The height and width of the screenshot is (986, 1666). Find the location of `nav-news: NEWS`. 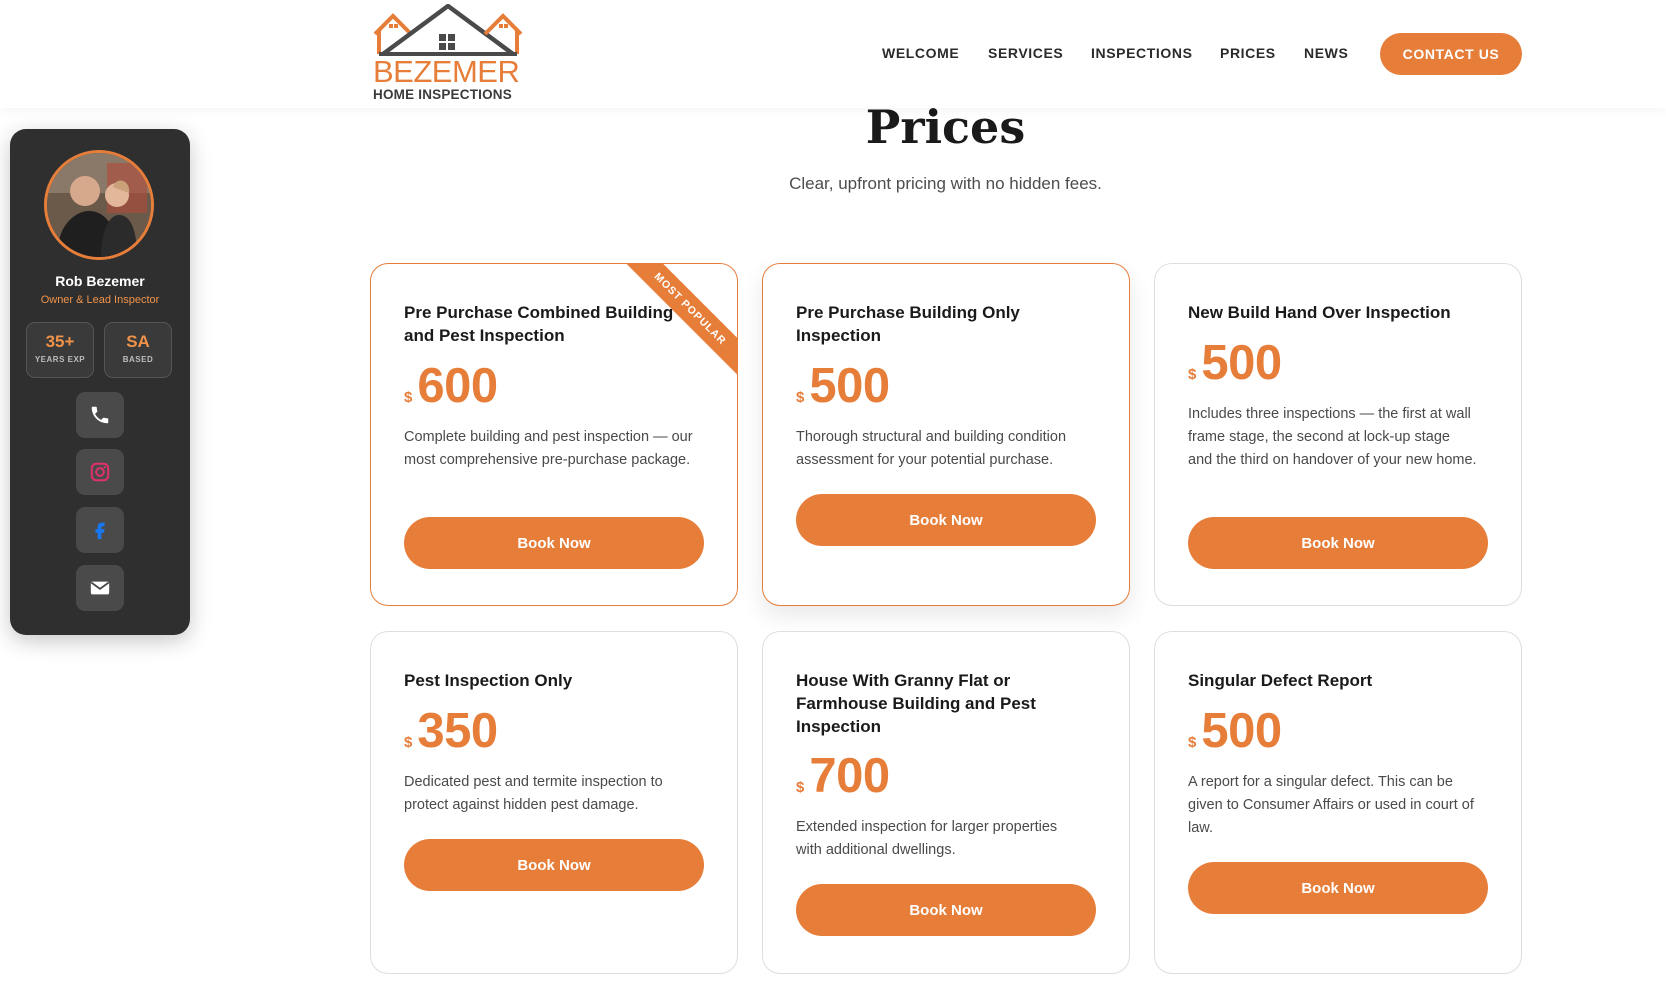

nav-news: NEWS is located at coordinates (1326, 53).